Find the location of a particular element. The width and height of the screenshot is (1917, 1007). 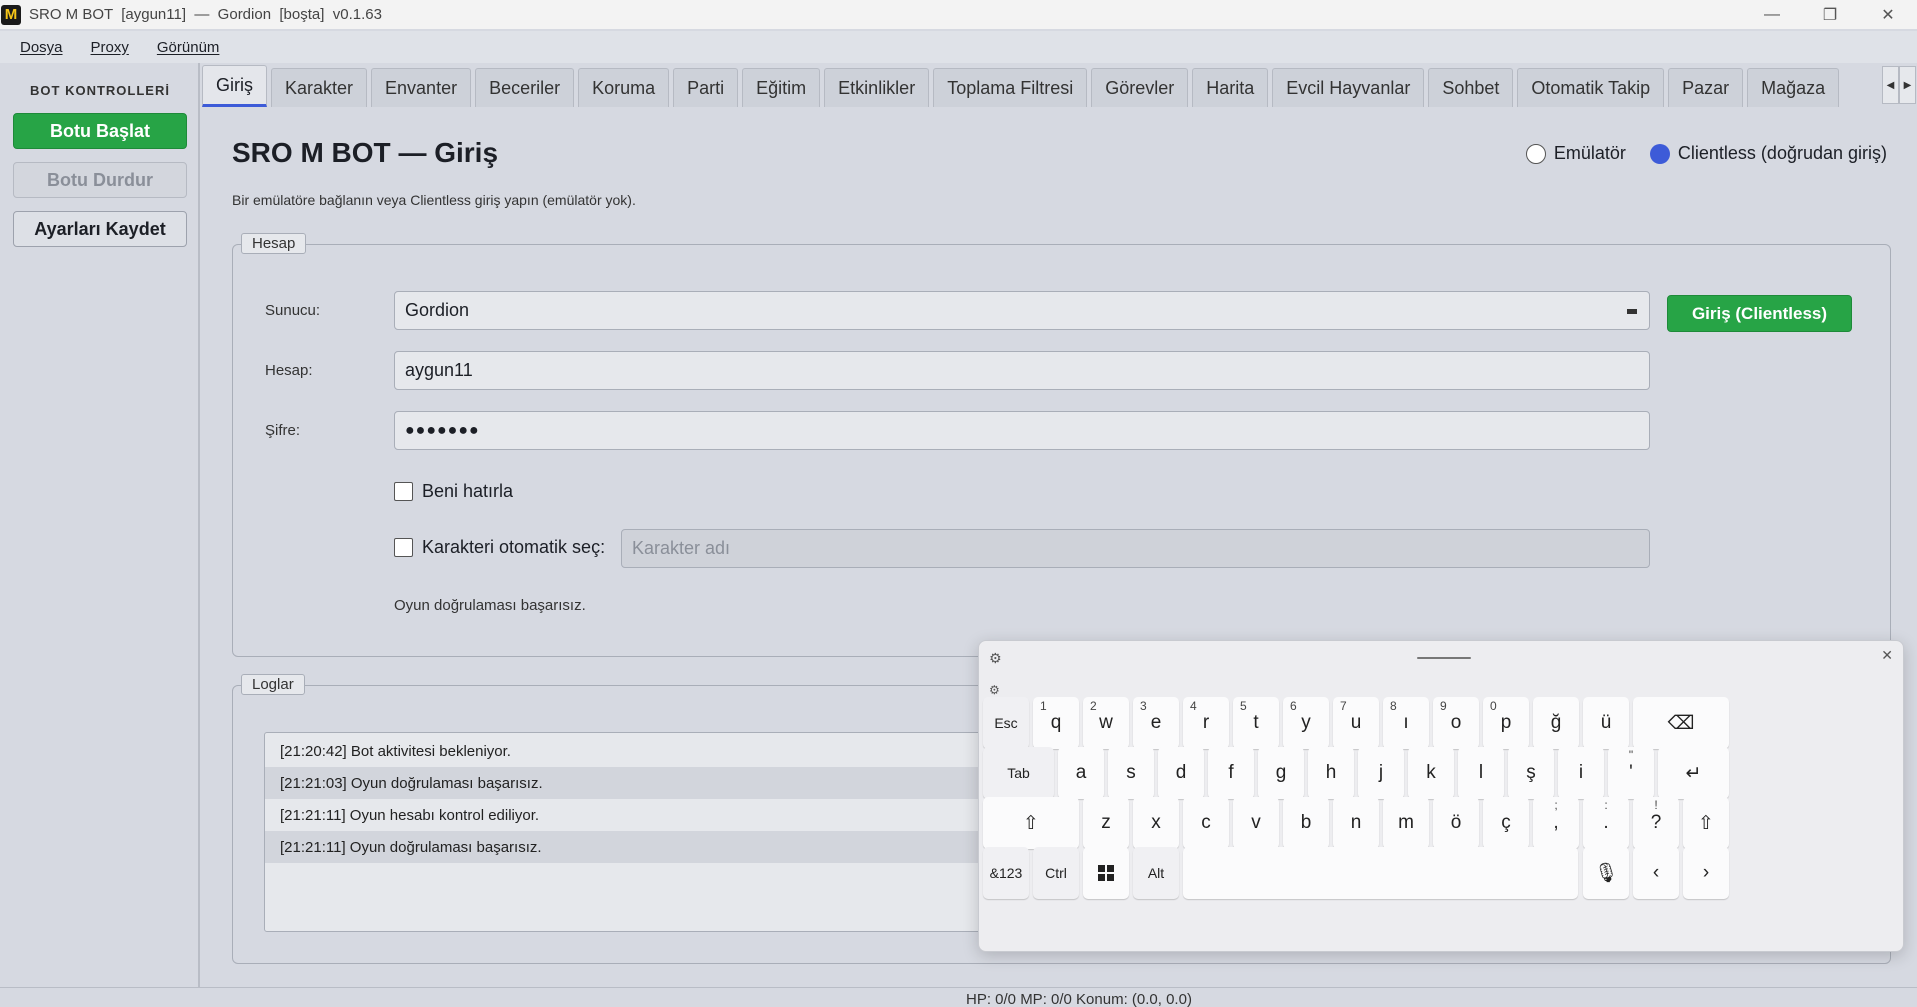

start-bot-button: Botu Başlat is located at coordinates (100, 131).